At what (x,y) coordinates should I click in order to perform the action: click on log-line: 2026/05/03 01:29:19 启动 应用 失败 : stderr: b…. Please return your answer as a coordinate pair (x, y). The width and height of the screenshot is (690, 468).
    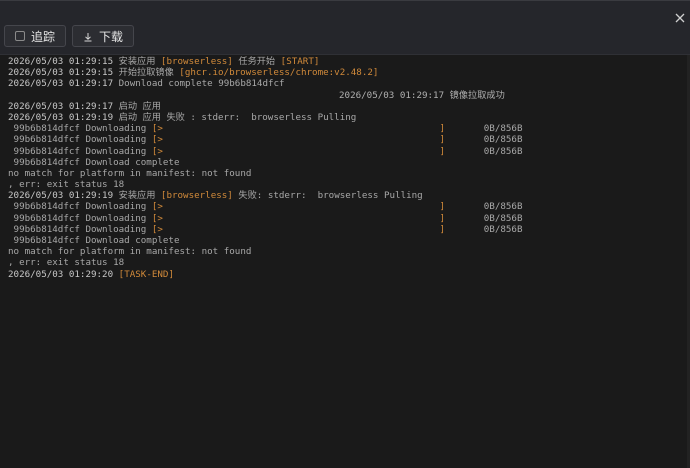
    Looking at the image, I should click on (349, 117).